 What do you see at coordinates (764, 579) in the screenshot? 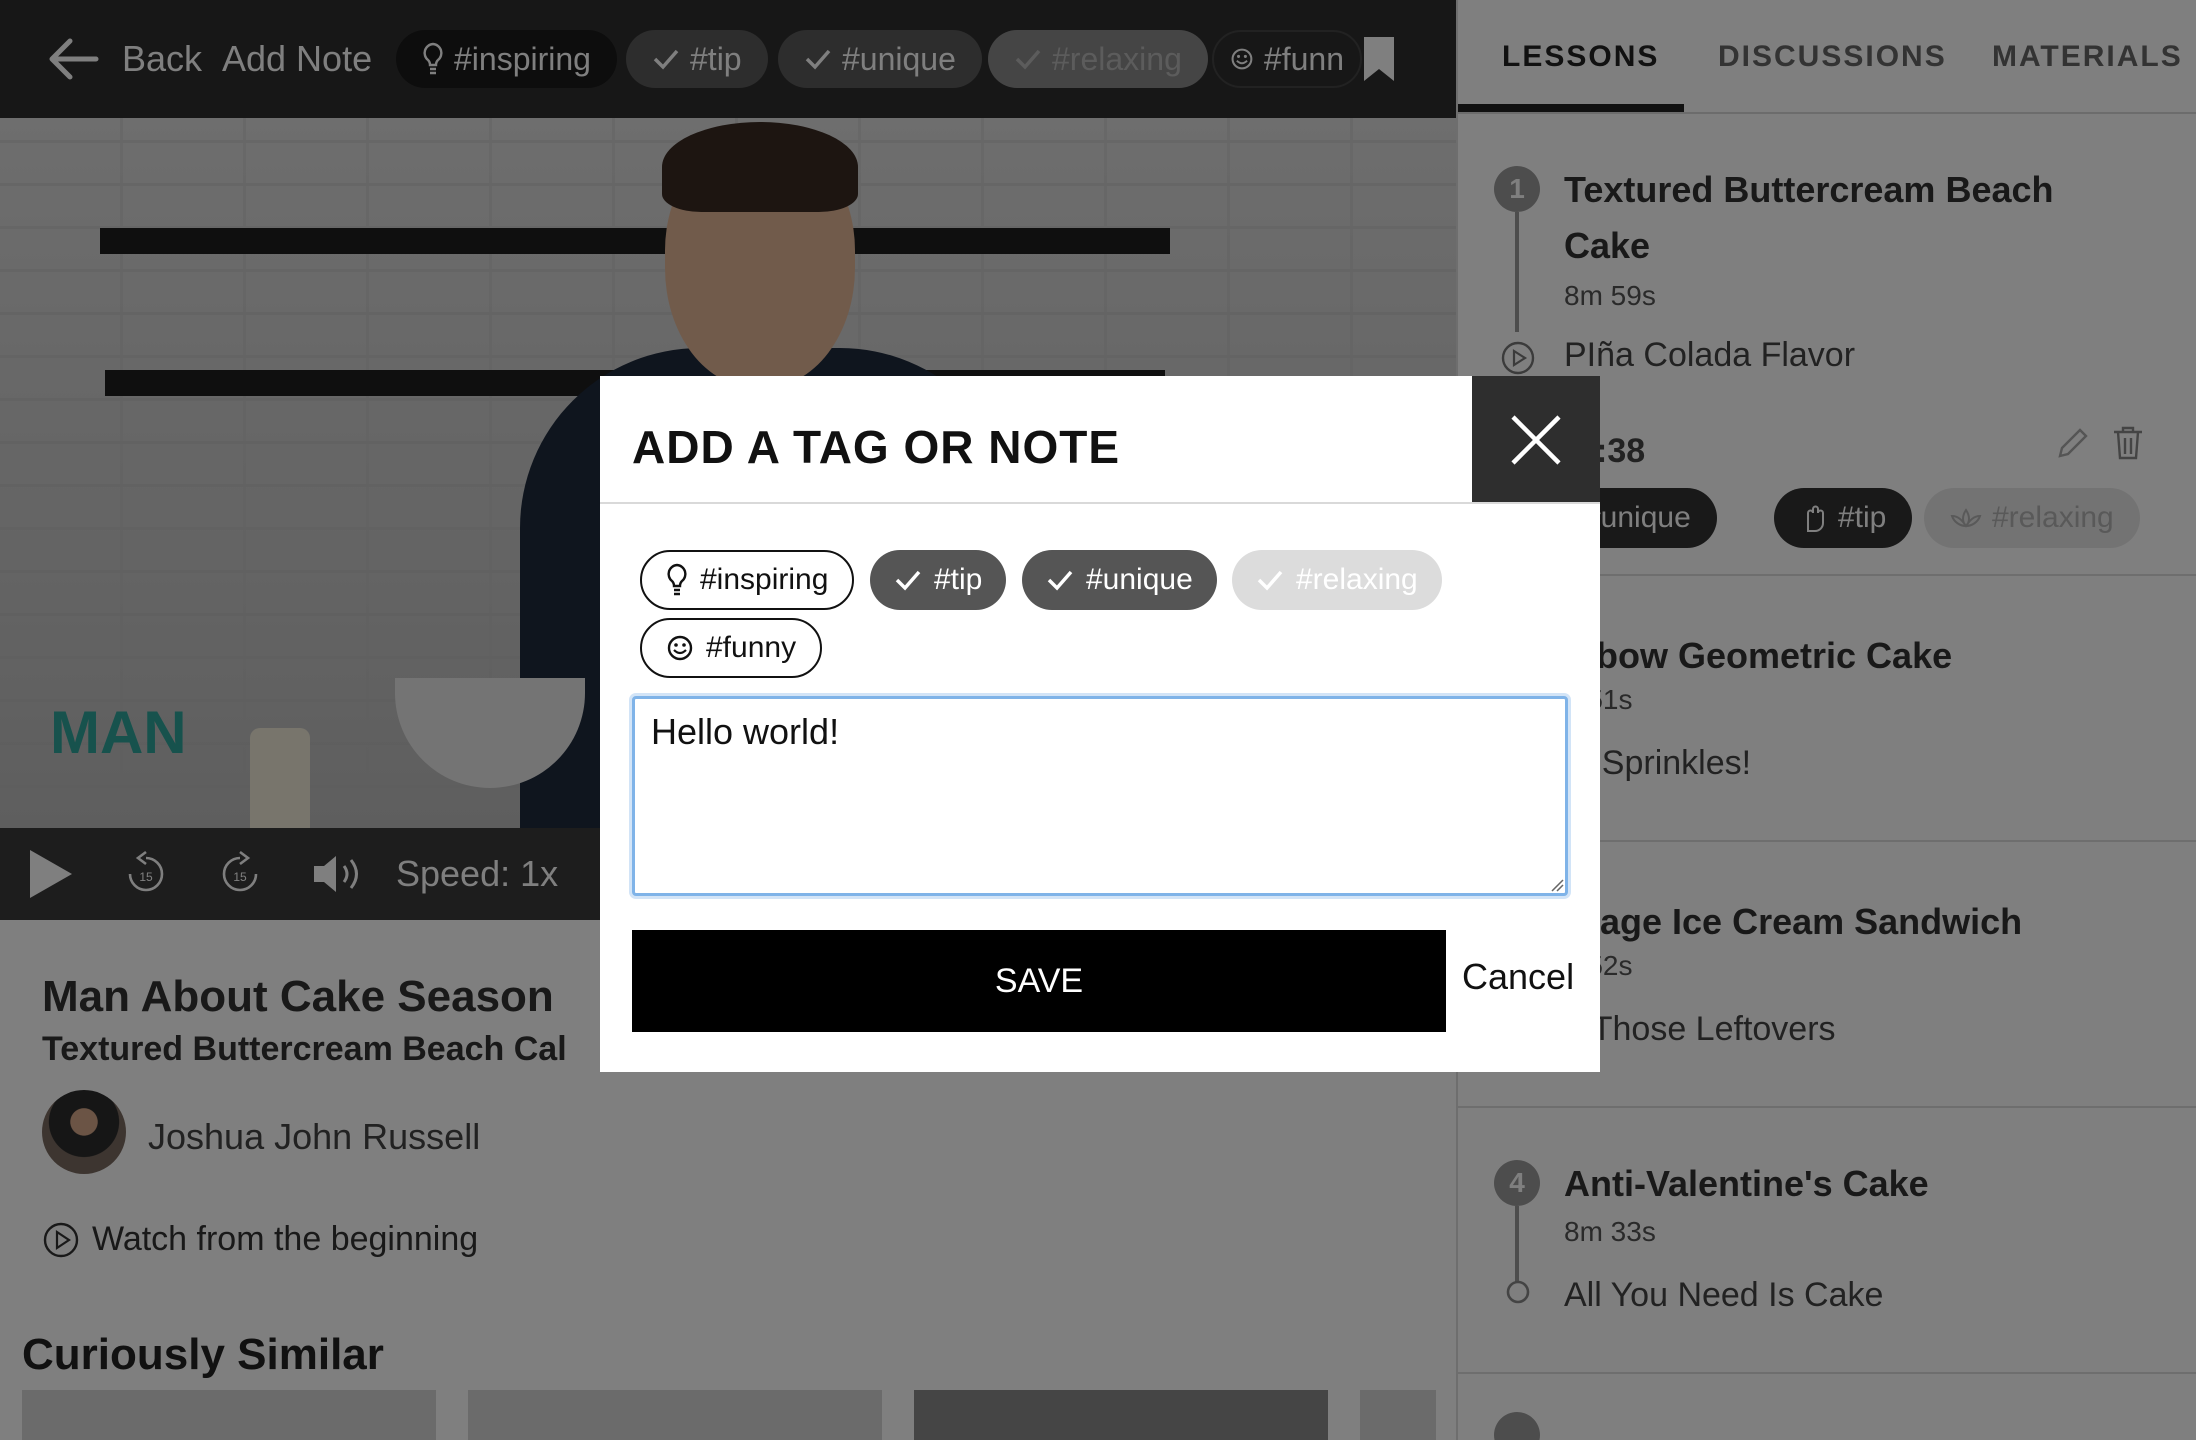
I see `tag-label: #inspiring` at bounding box center [764, 579].